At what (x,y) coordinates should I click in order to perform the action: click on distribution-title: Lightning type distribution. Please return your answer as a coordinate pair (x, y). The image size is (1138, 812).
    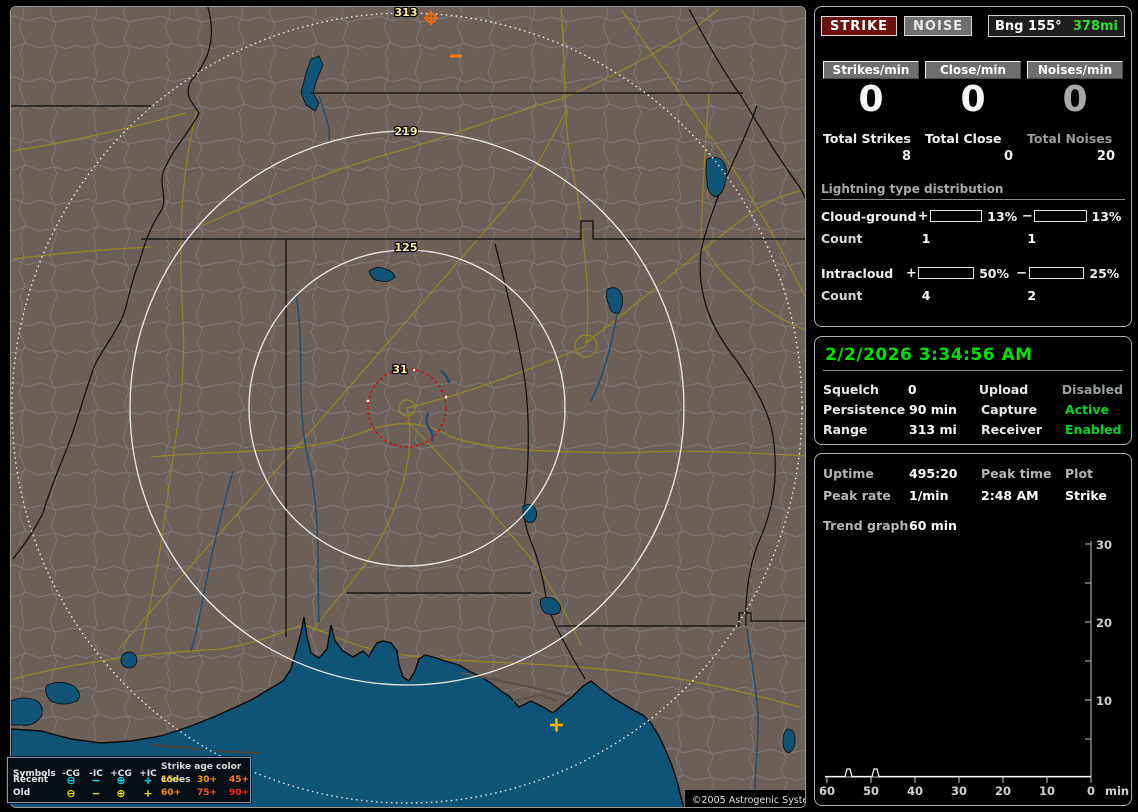
    Looking at the image, I should click on (973, 191).